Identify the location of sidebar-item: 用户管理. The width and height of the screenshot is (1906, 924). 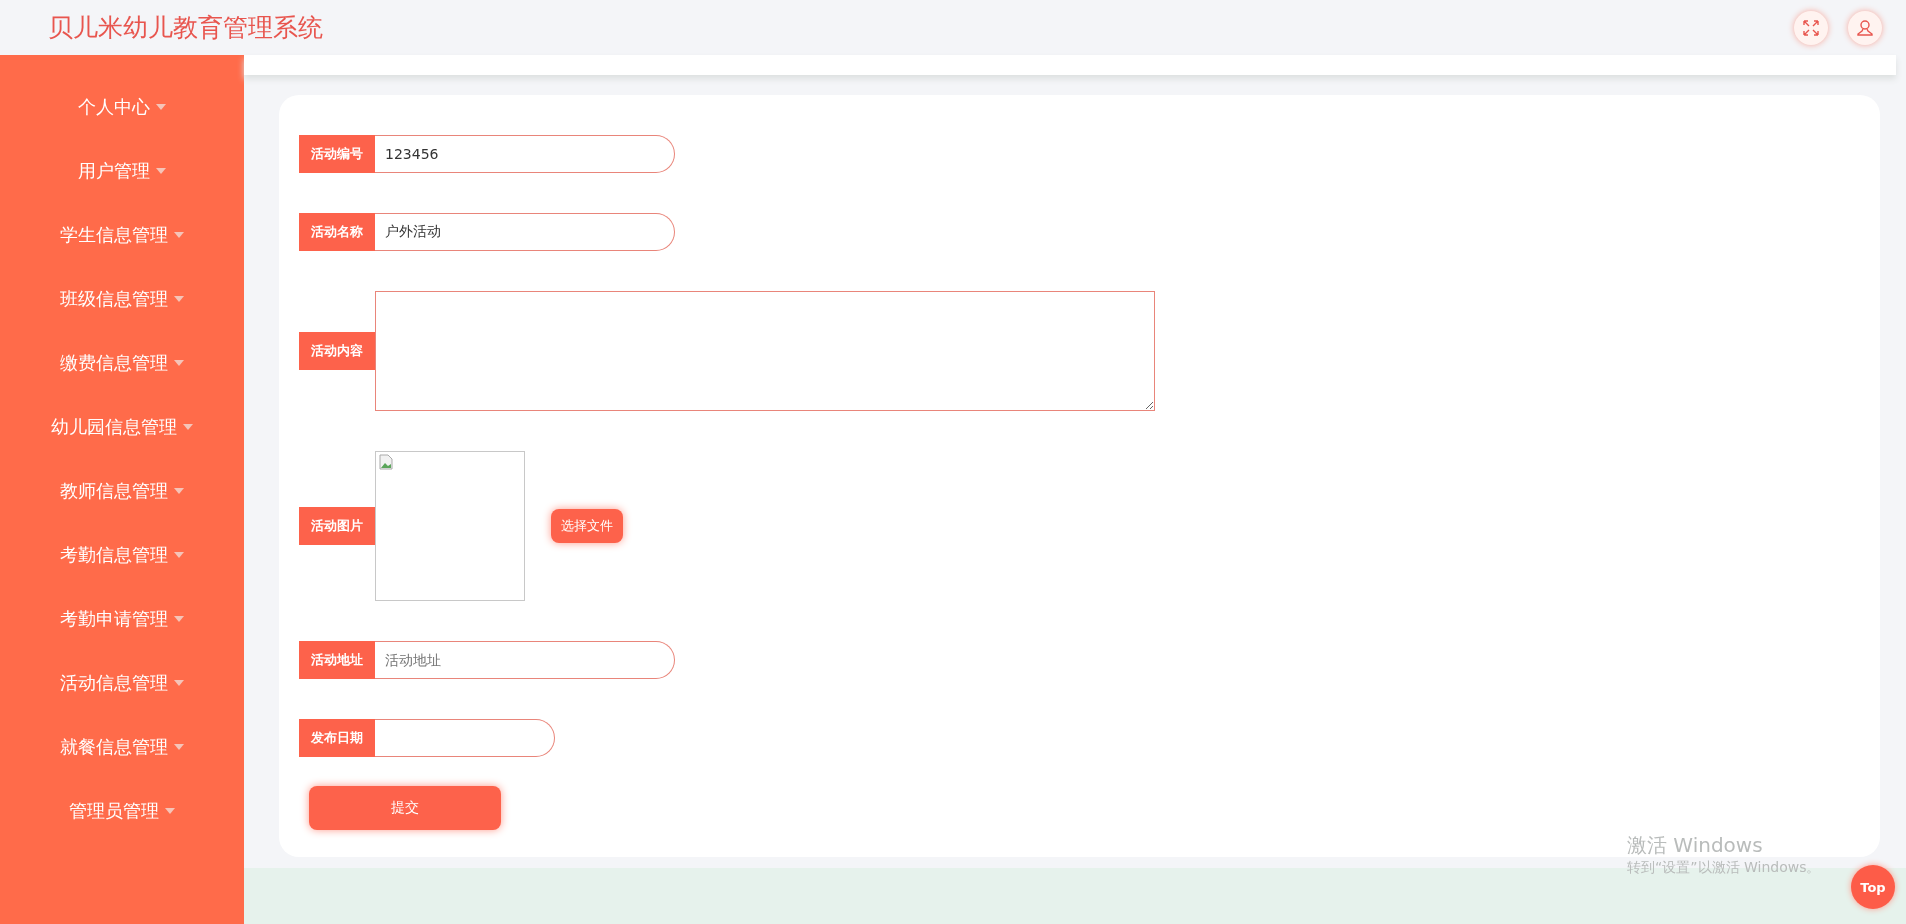
(122, 171).